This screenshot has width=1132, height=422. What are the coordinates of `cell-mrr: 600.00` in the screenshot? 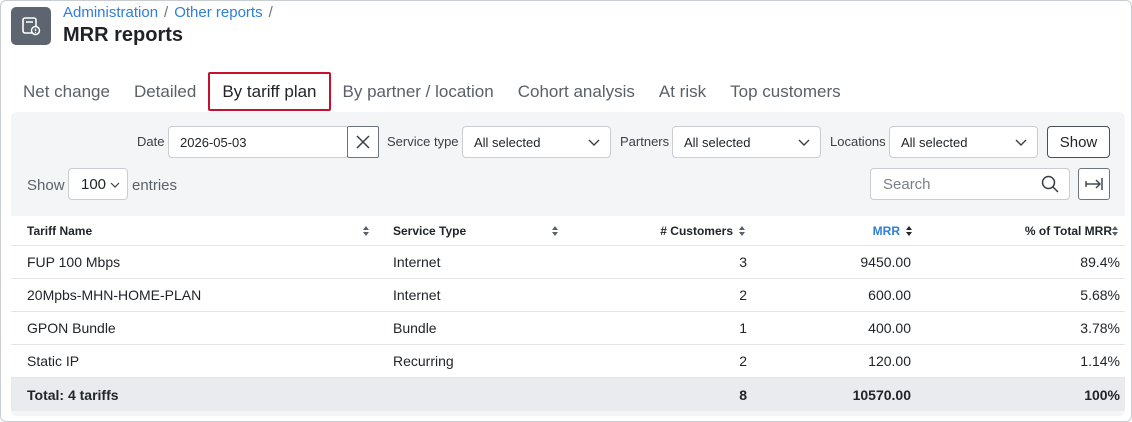 It's located at (889, 295).